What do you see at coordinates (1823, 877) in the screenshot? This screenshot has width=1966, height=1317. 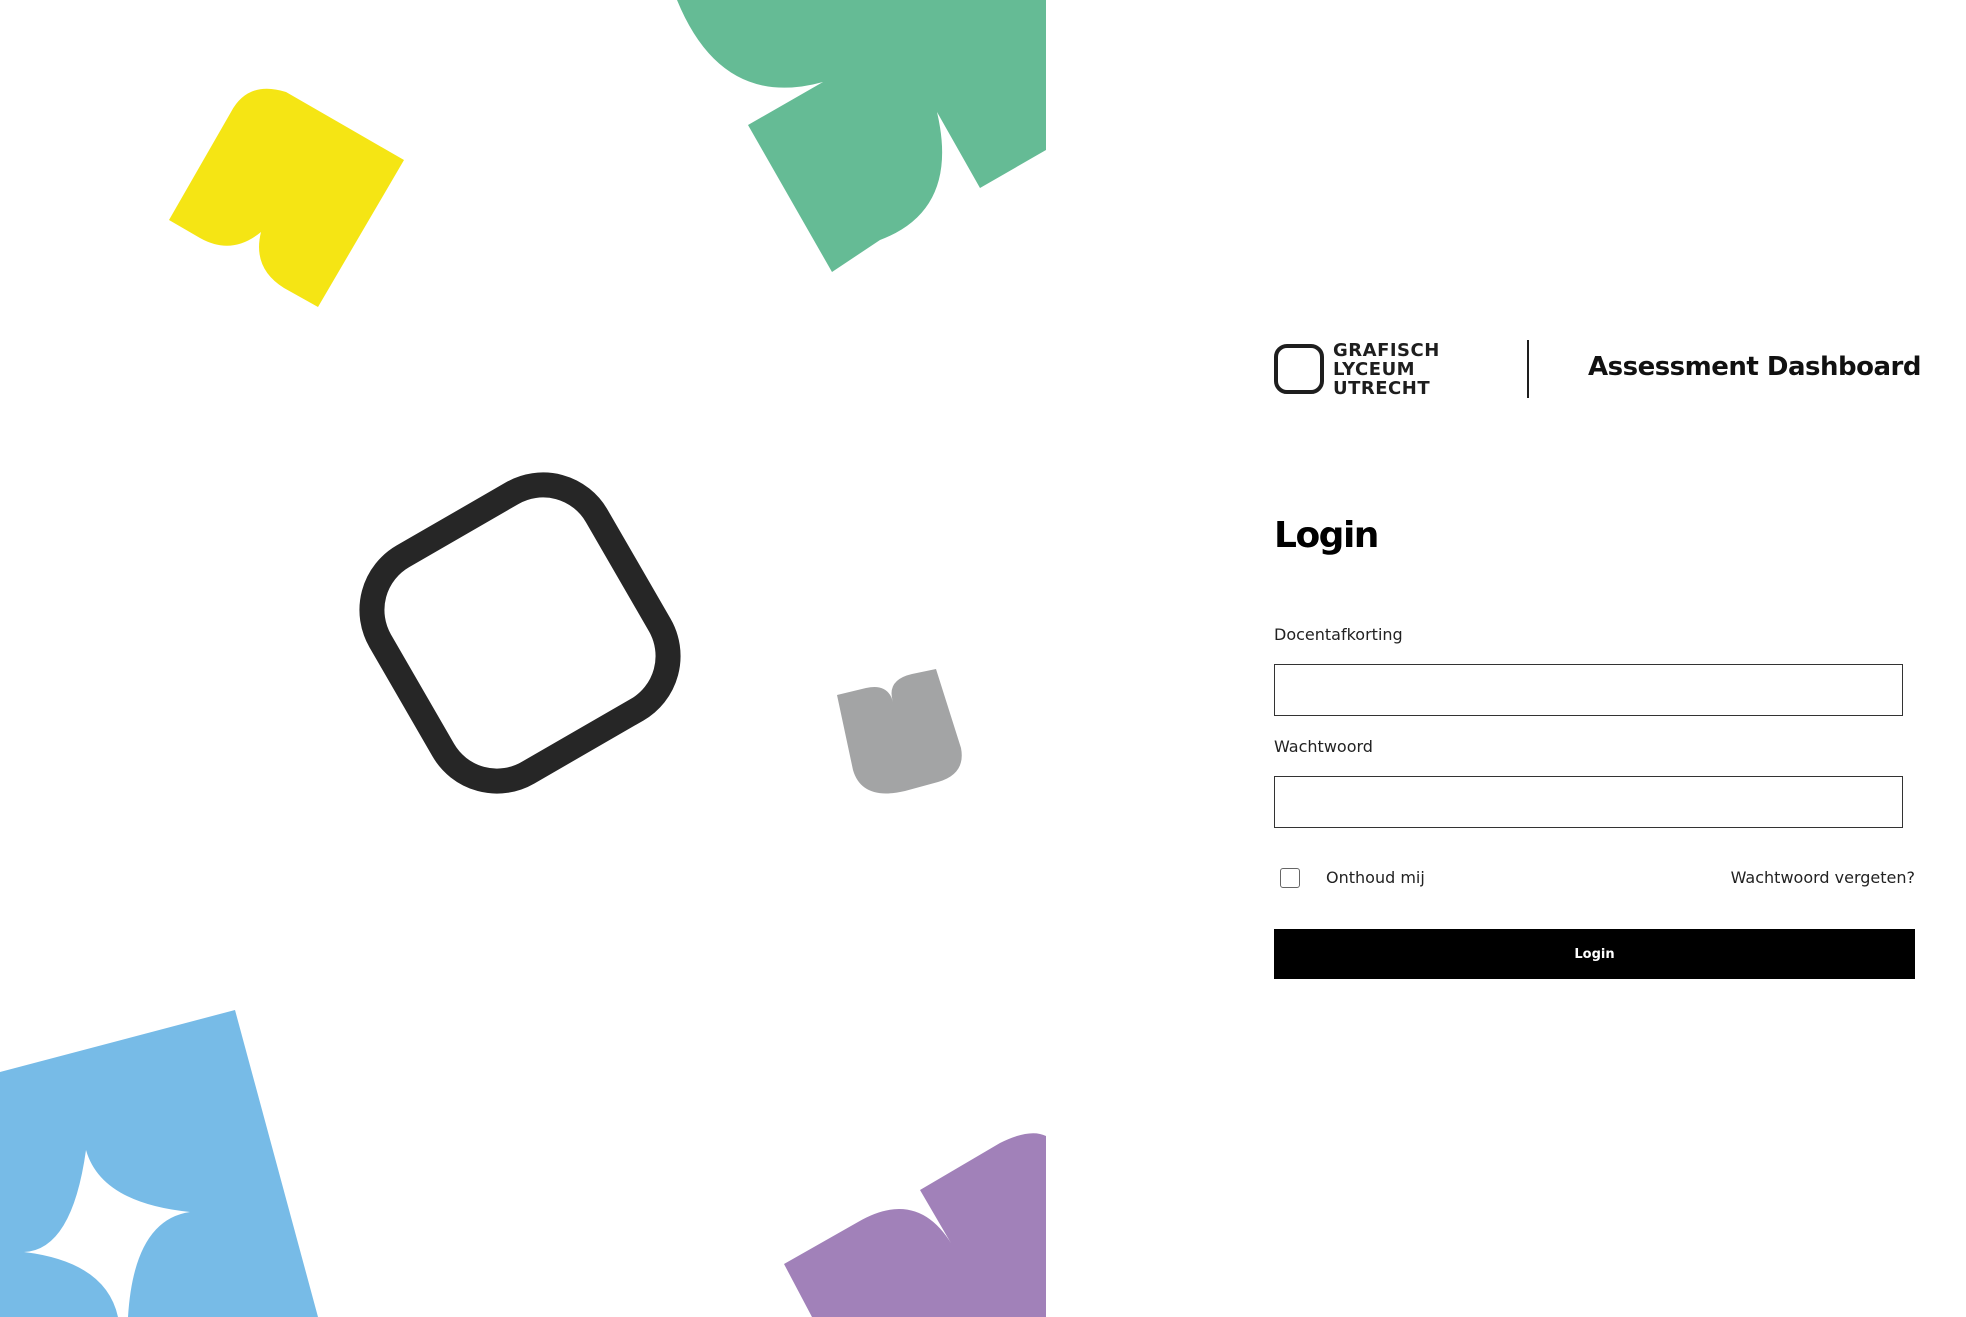 I see `forgot-password-link: Wachtwoord vergeten?` at bounding box center [1823, 877].